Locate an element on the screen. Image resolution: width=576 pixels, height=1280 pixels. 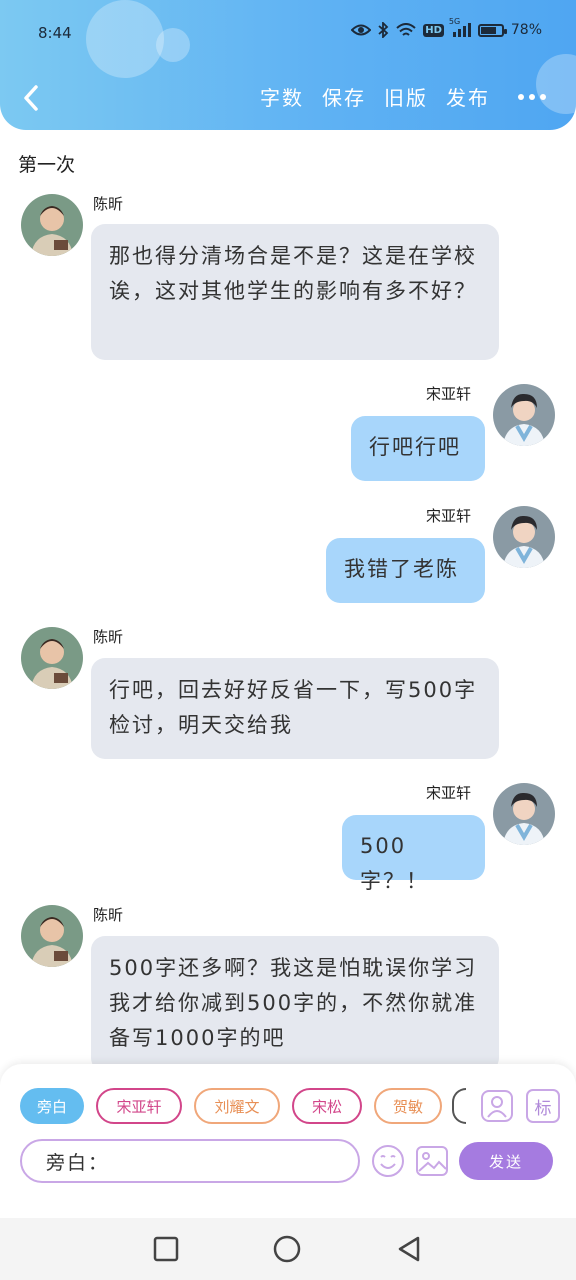
eye-icon is located at coordinates (361, 30).